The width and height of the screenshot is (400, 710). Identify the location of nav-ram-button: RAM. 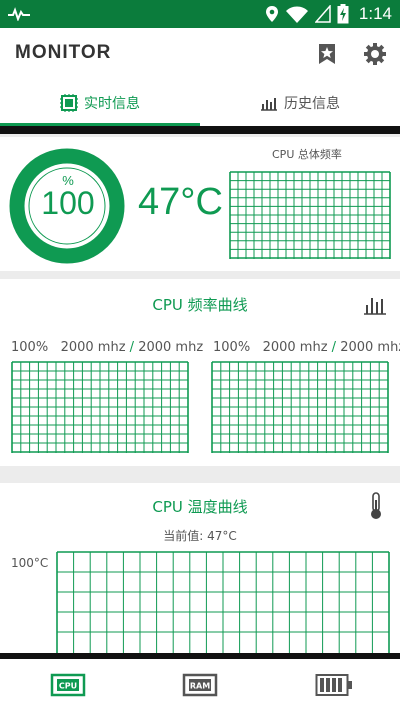
(200, 685).